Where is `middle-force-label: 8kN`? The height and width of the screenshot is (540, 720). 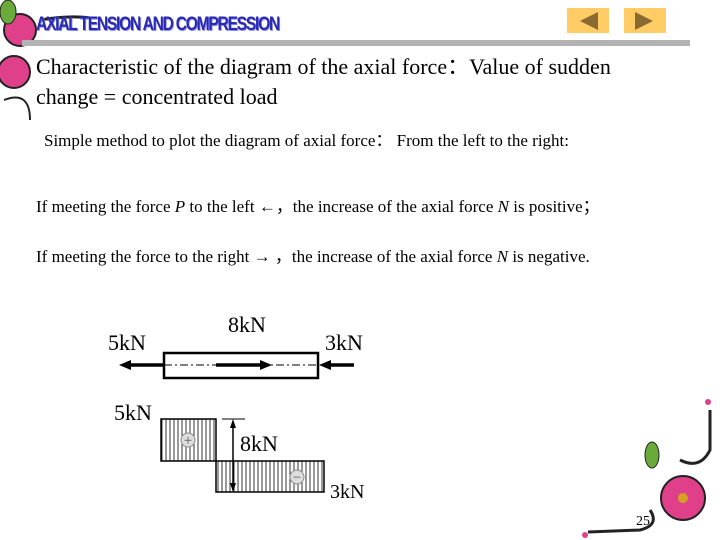
middle-force-label: 8kN is located at coordinates (247, 324).